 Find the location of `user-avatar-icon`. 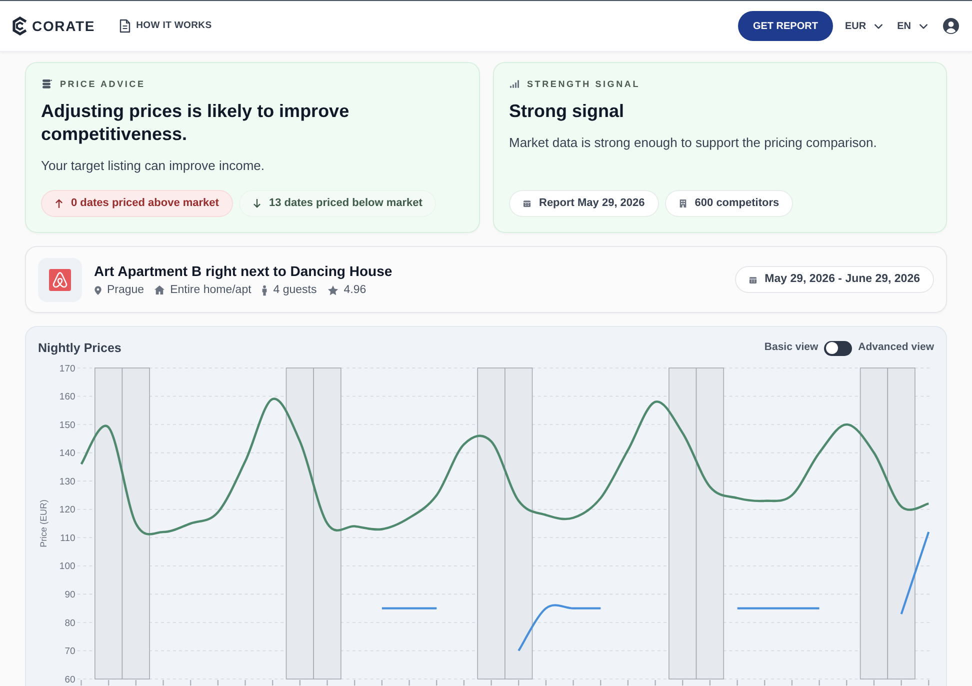

user-avatar-icon is located at coordinates (951, 26).